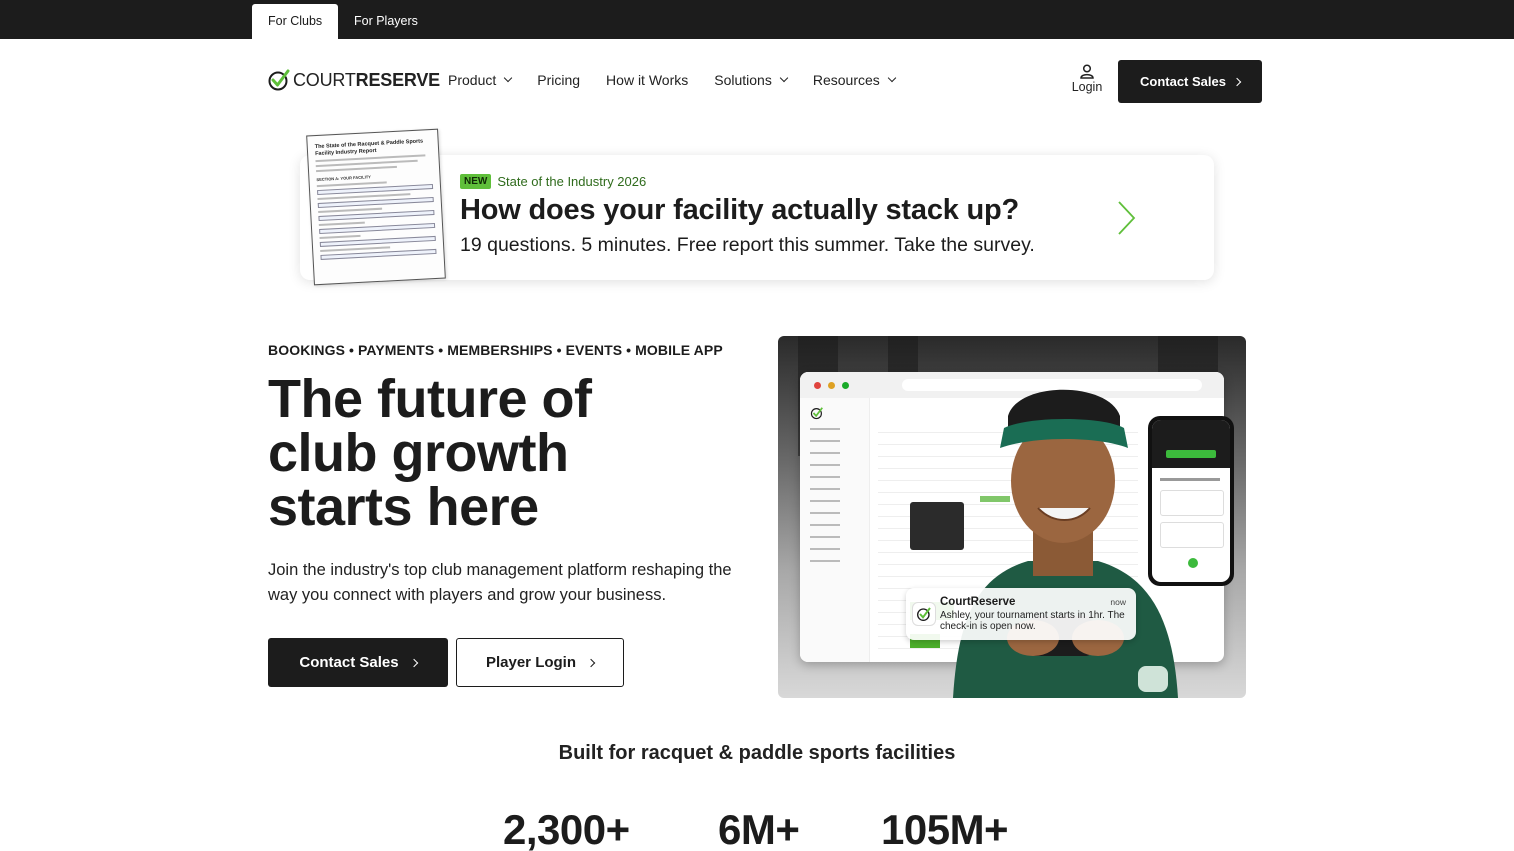 This screenshot has width=1514, height=851. Describe the element at coordinates (1191, 501) in the screenshot. I see `mobile-app-screenshot` at that location.